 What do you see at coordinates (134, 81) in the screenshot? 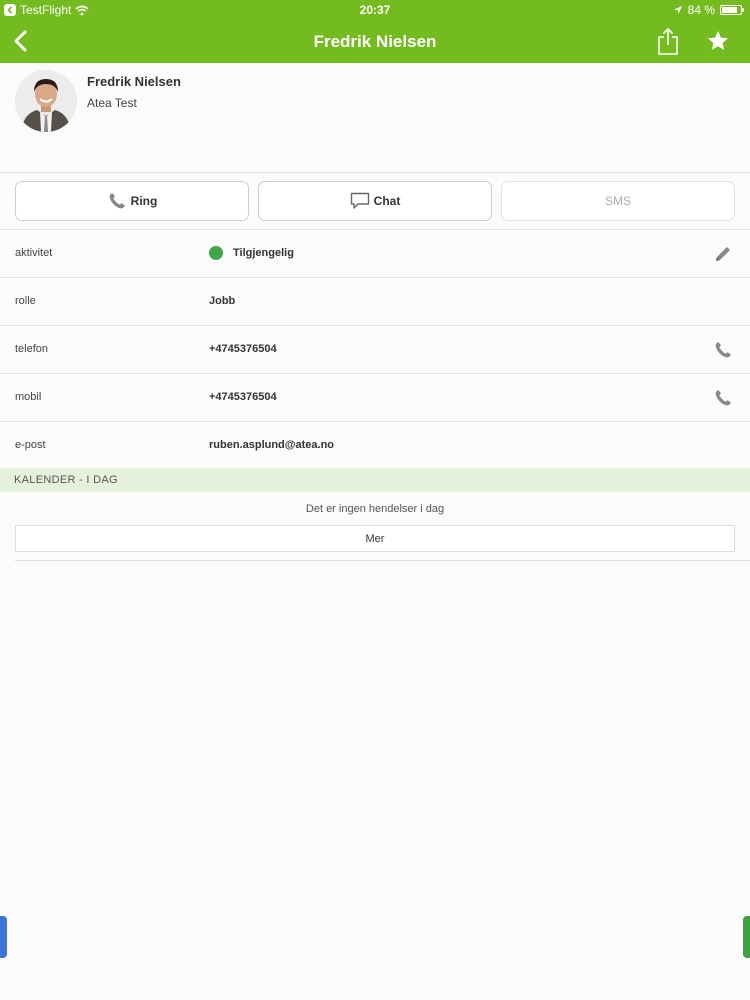
I see `contact-name: Fredrik Nielsen` at bounding box center [134, 81].